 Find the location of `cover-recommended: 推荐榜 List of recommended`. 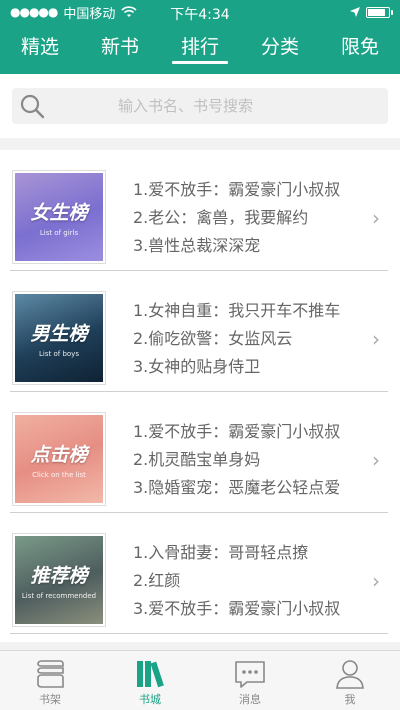

cover-recommended: 推荐榜 List of recommended is located at coordinates (59, 580).